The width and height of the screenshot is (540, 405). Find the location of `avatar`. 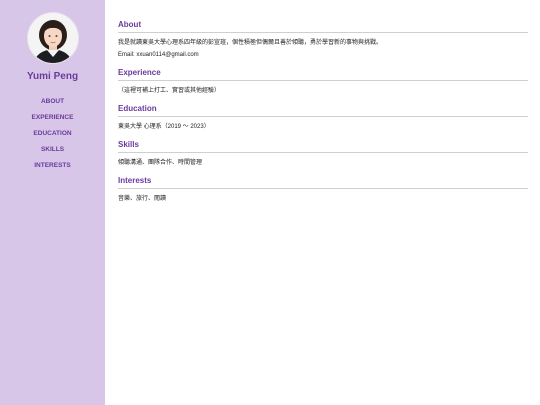

avatar is located at coordinates (53, 38).